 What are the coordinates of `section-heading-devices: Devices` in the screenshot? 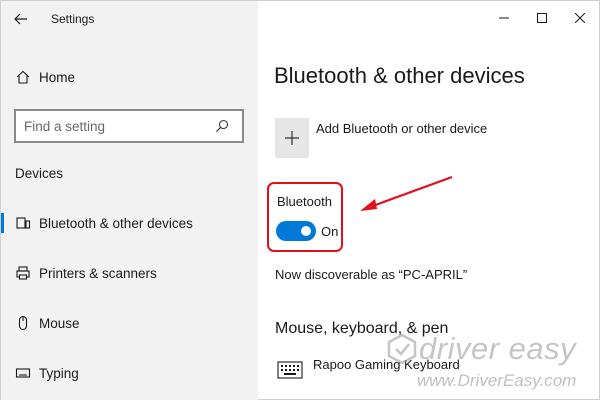 It's located at (39, 173).